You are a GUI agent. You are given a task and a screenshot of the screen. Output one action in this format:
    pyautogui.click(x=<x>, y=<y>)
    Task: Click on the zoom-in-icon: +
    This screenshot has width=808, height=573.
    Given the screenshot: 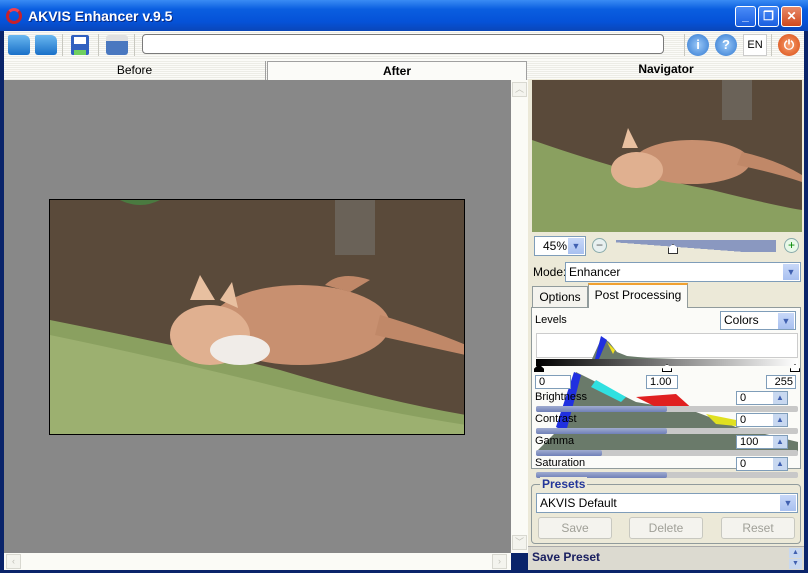 What is the action you would take?
    pyautogui.click(x=791, y=245)
    